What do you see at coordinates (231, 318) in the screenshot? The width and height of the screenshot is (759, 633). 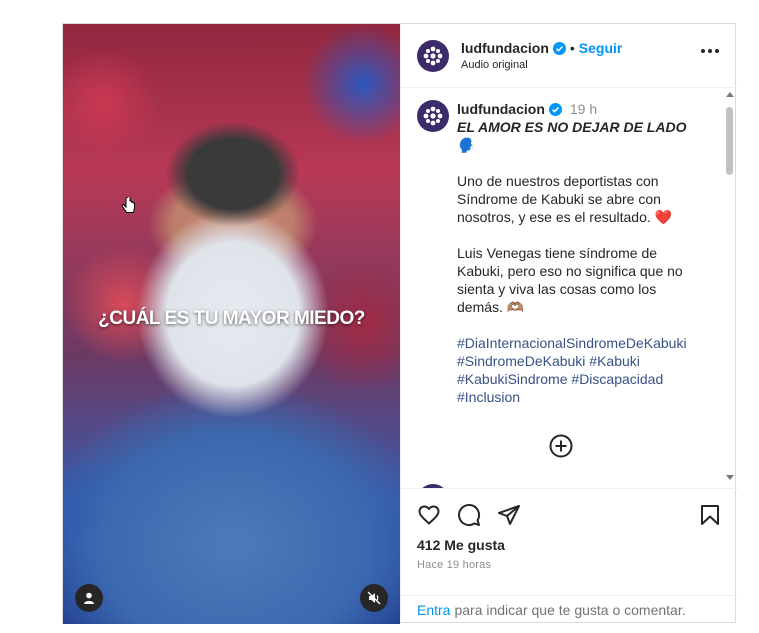 I see `video-overlay-text: ¿CUÁL ES TU MAYOR MIEDO?` at bounding box center [231, 318].